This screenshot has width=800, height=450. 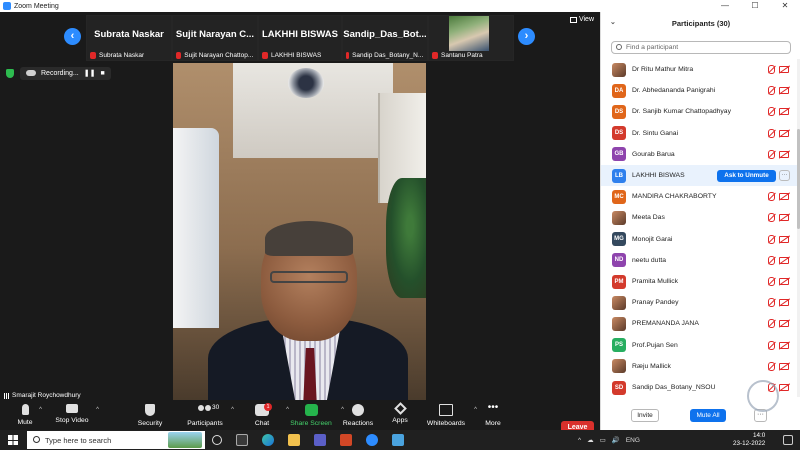 What do you see at coordinates (749, 440) in the screenshot?
I see `taskbar-clock: 14:0 23-12-2022` at bounding box center [749, 440].